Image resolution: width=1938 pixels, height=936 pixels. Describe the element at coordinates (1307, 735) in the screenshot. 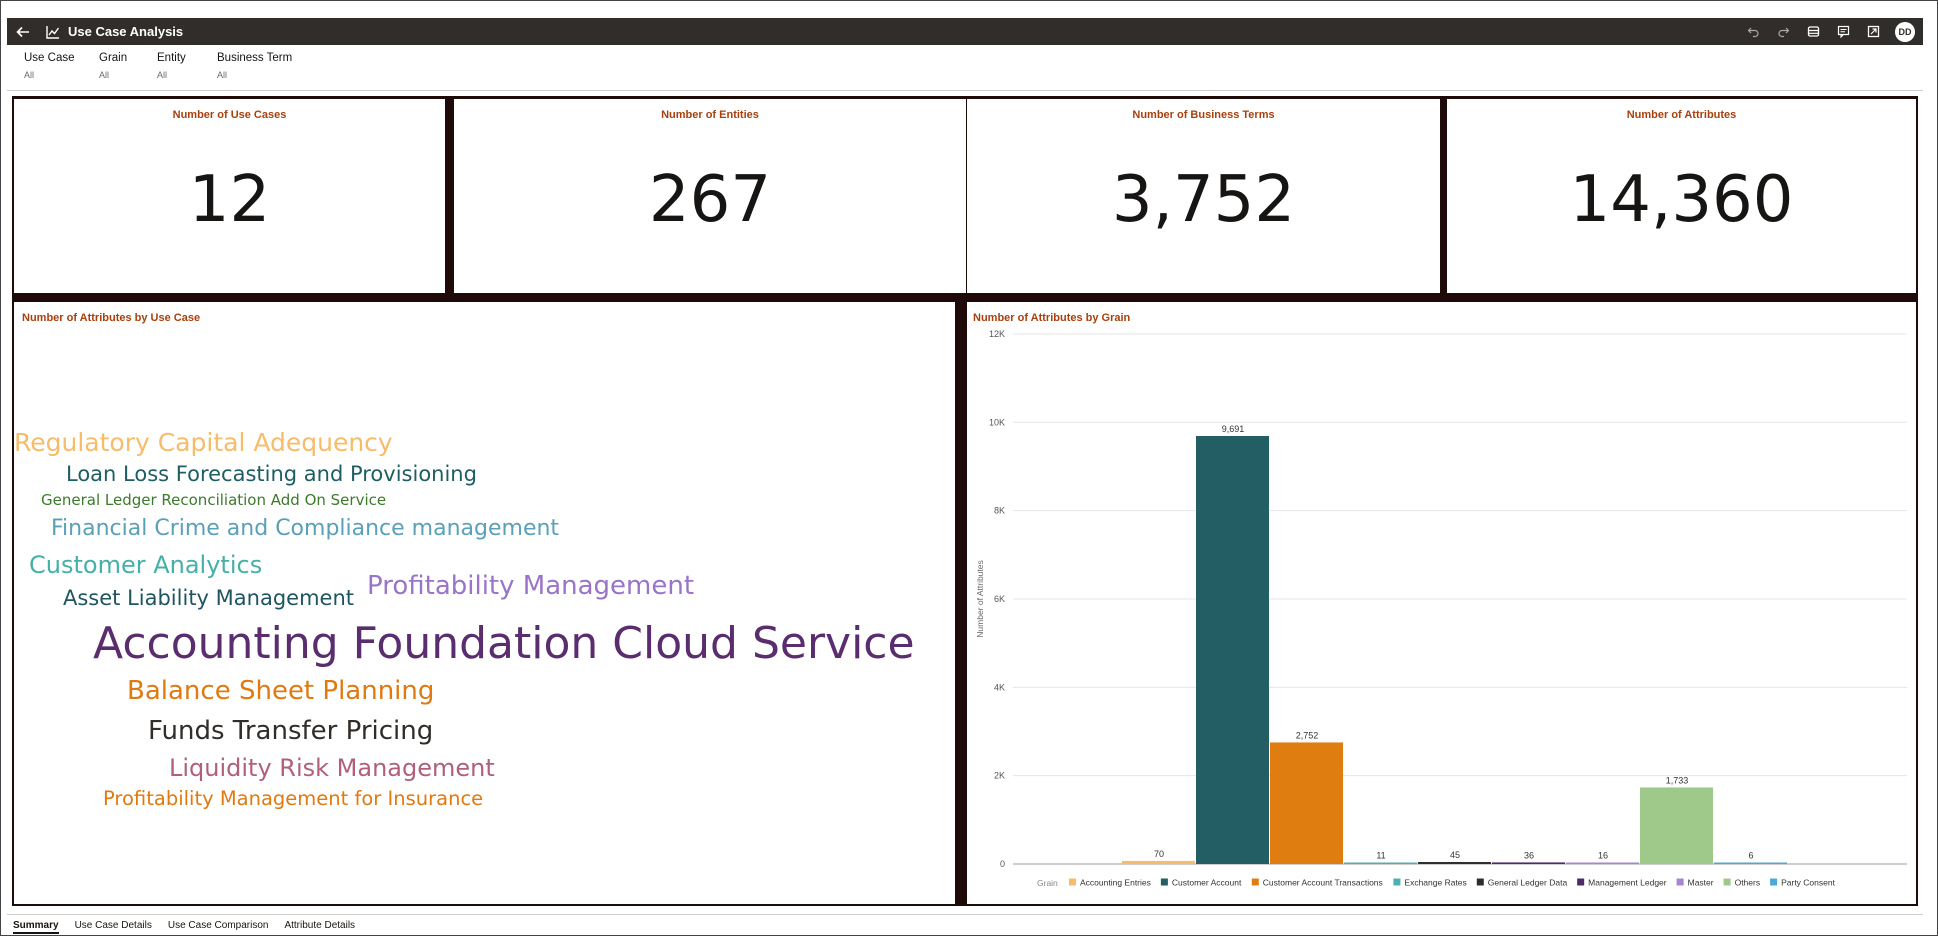

I see `data-label: 2,752` at that location.